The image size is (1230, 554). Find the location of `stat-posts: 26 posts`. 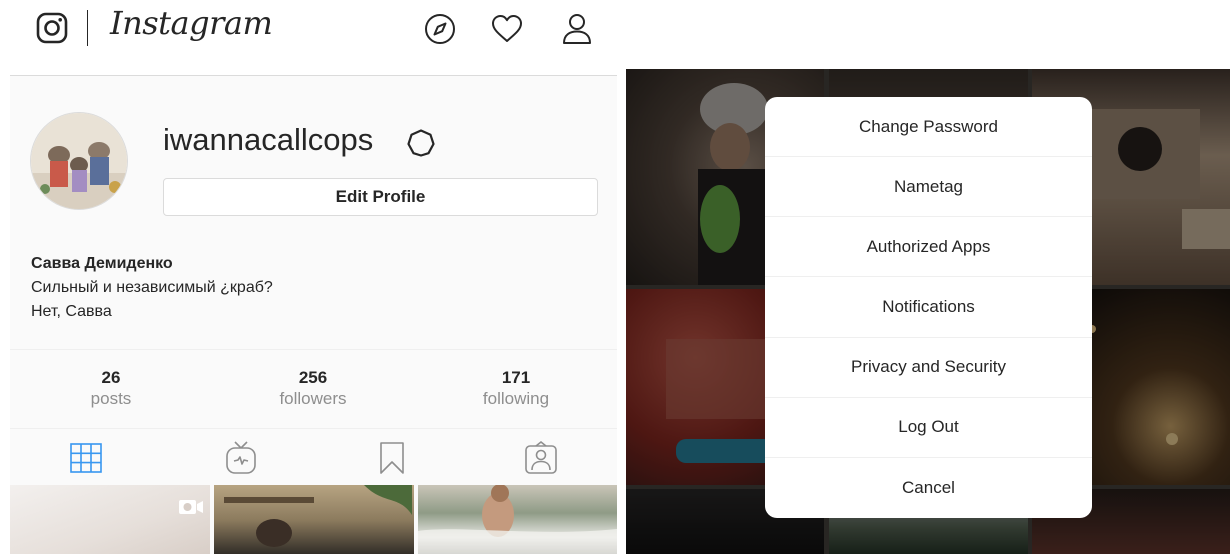

stat-posts: 26 posts is located at coordinates (111, 389).